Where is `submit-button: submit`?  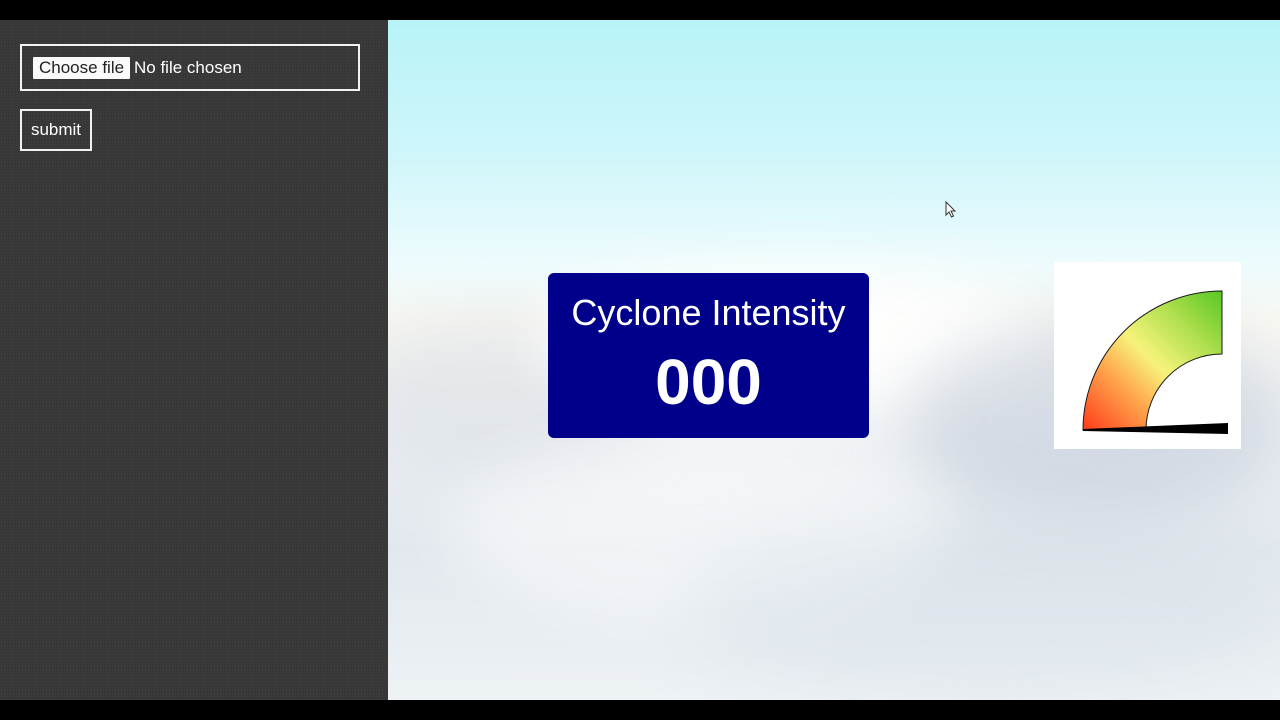
submit-button: submit is located at coordinates (56, 130).